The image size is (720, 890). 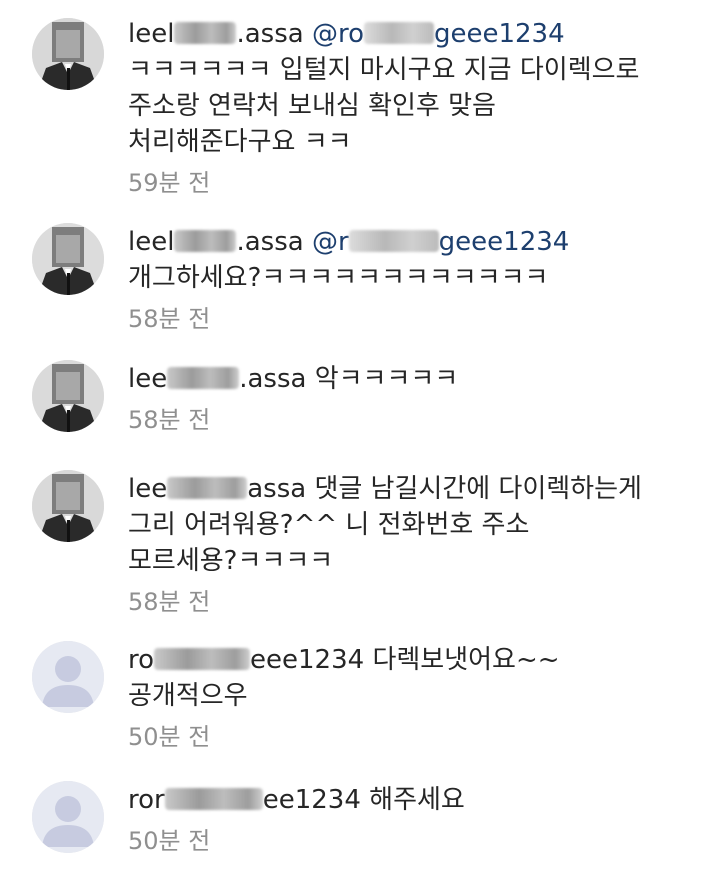 What do you see at coordinates (413, 678) in the screenshot?
I see `comment-text: ro eee1234 다렉보냇어요~~ 공개적으우` at bounding box center [413, 678].